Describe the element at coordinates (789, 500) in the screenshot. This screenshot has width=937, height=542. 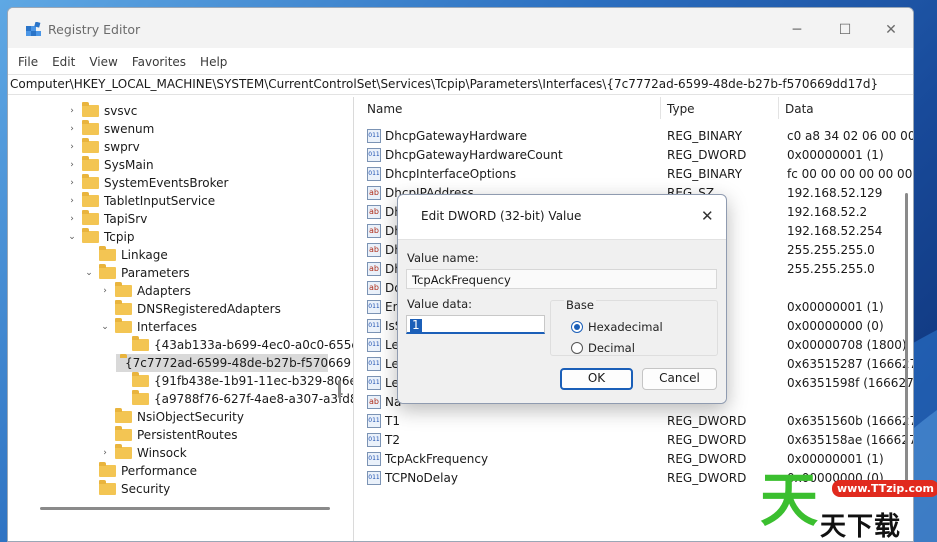
I see `watermark-glyph: 天` at that location.